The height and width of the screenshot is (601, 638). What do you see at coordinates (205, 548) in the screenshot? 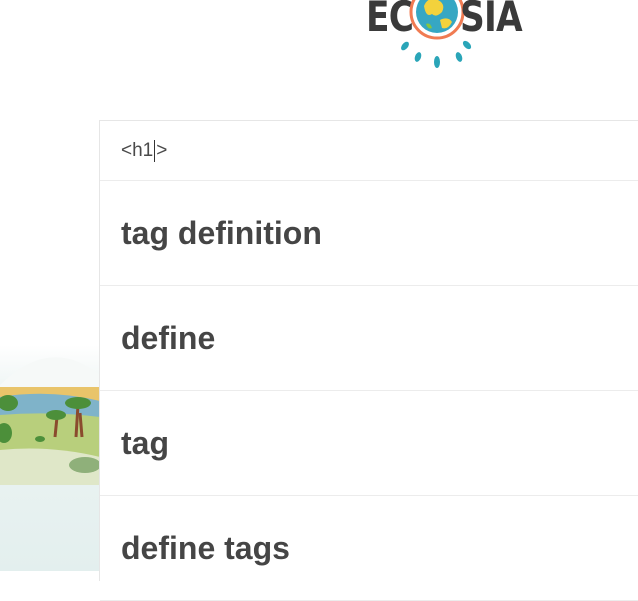
I see `suggestion-label: define tags` at bounding box center [205, 548].